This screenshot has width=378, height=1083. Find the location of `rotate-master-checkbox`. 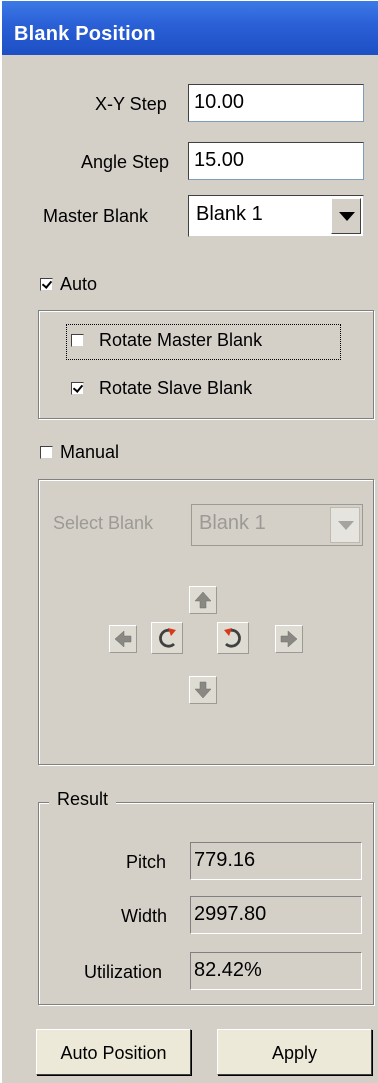

rotate-master-checkbox is located at coordinates (77, 340).